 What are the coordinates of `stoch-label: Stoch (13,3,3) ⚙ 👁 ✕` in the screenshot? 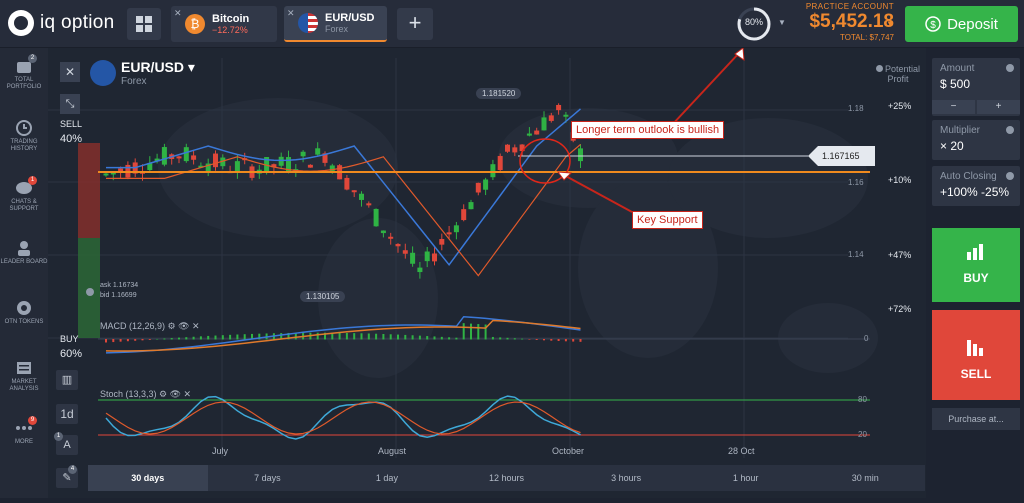 It's located at (145, 394).